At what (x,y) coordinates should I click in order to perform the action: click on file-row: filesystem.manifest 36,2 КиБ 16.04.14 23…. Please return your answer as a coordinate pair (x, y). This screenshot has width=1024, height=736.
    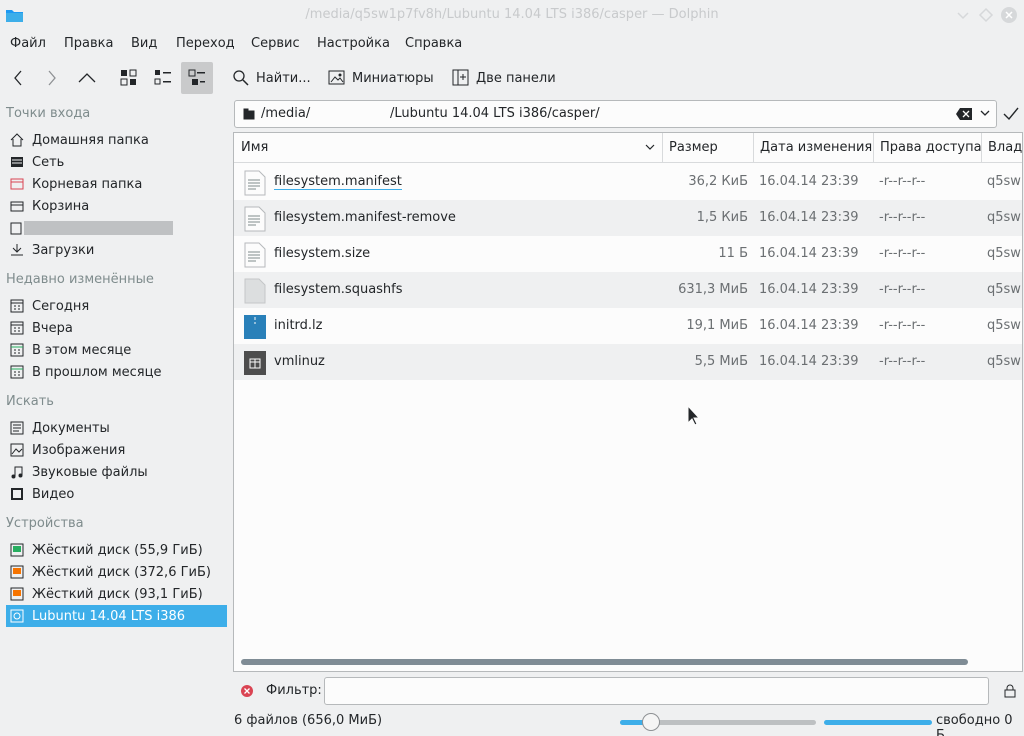
    Looking at the image, I should click on (628, 182).